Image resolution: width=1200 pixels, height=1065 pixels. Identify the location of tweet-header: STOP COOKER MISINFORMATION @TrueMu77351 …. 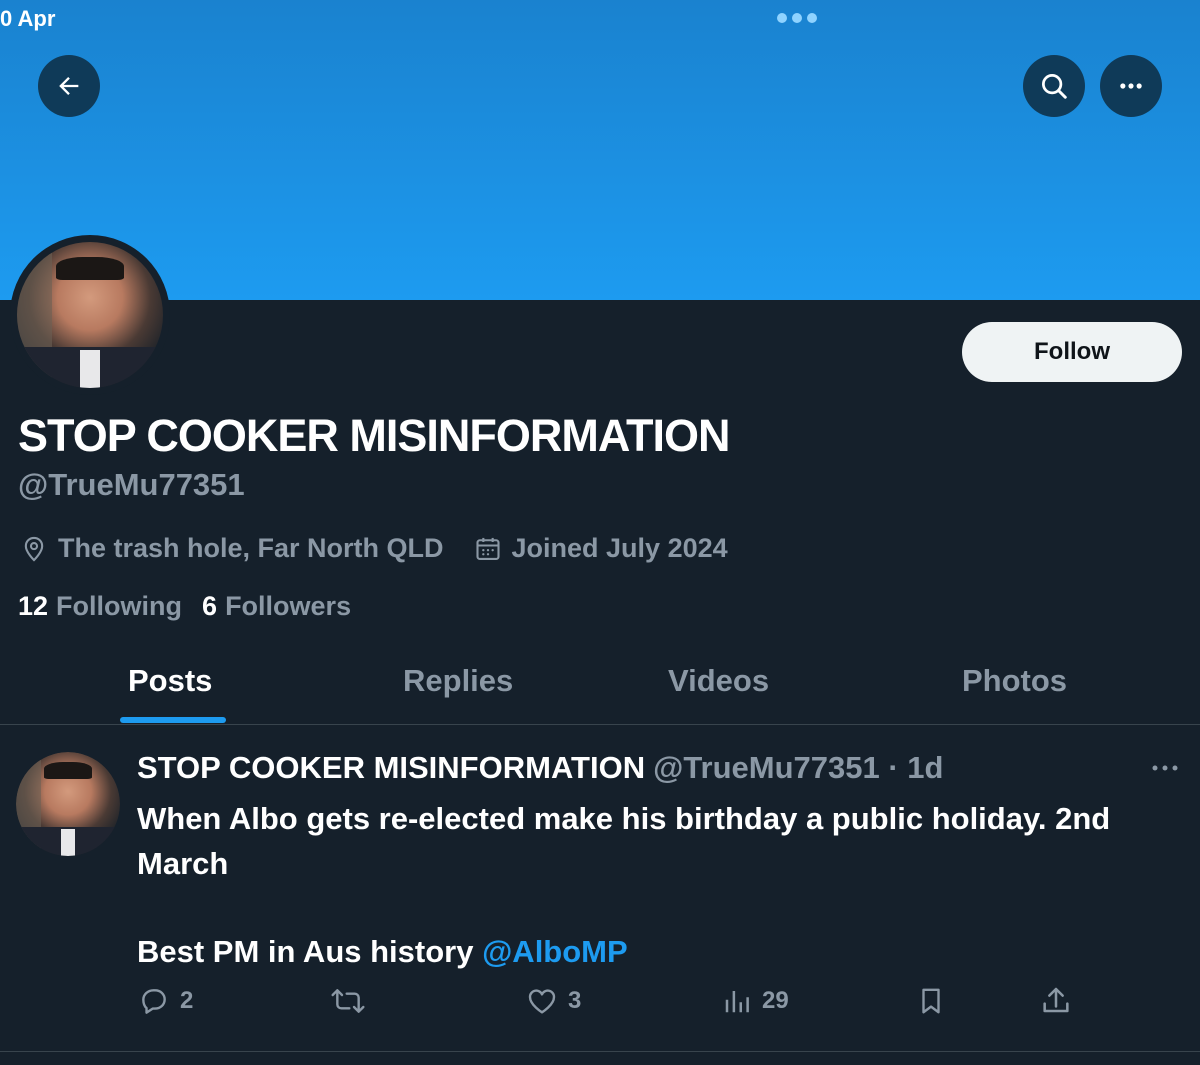
(540, 768).